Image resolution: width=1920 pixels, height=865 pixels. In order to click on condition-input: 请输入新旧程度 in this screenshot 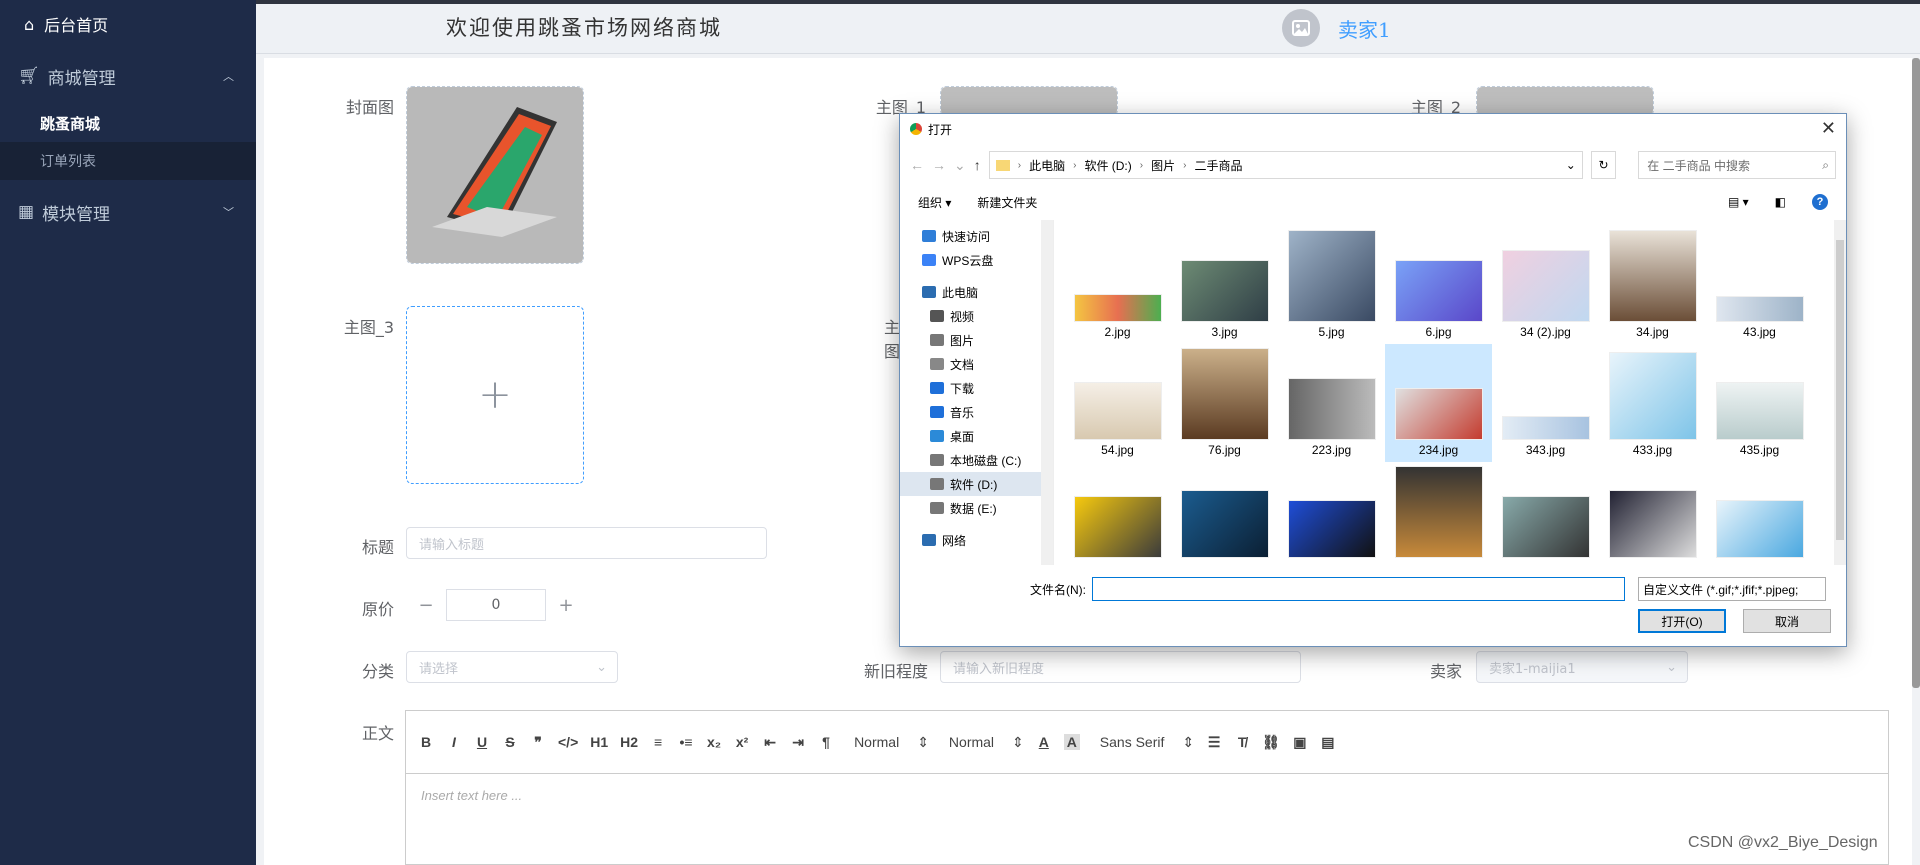, I will do `click(1120, 667)`.